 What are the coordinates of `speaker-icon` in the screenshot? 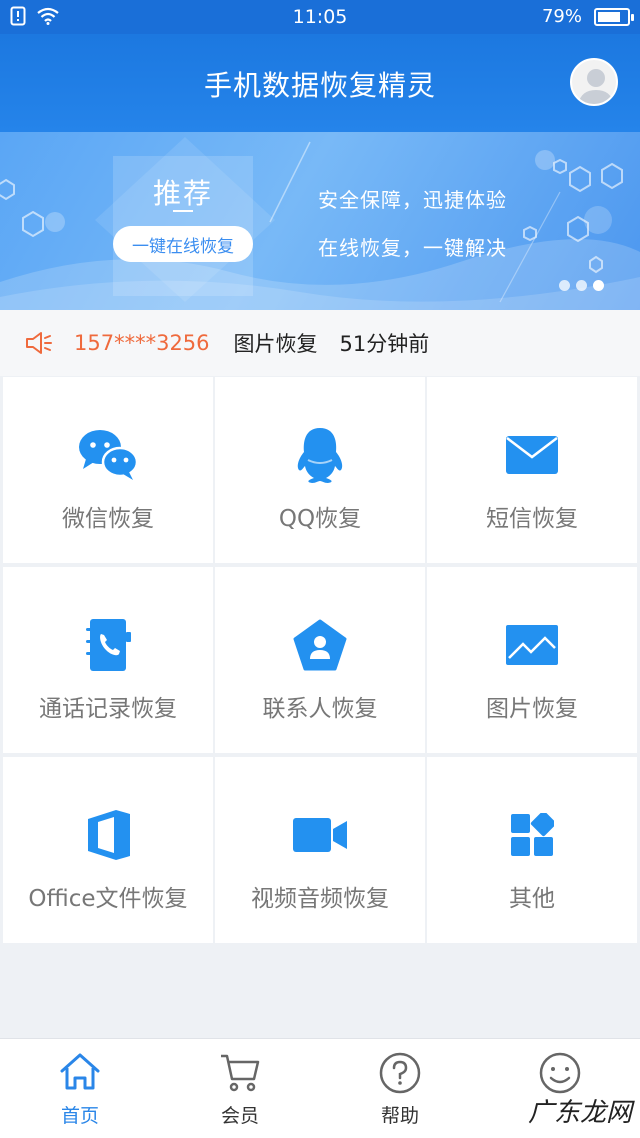 It's located at (39, 343).